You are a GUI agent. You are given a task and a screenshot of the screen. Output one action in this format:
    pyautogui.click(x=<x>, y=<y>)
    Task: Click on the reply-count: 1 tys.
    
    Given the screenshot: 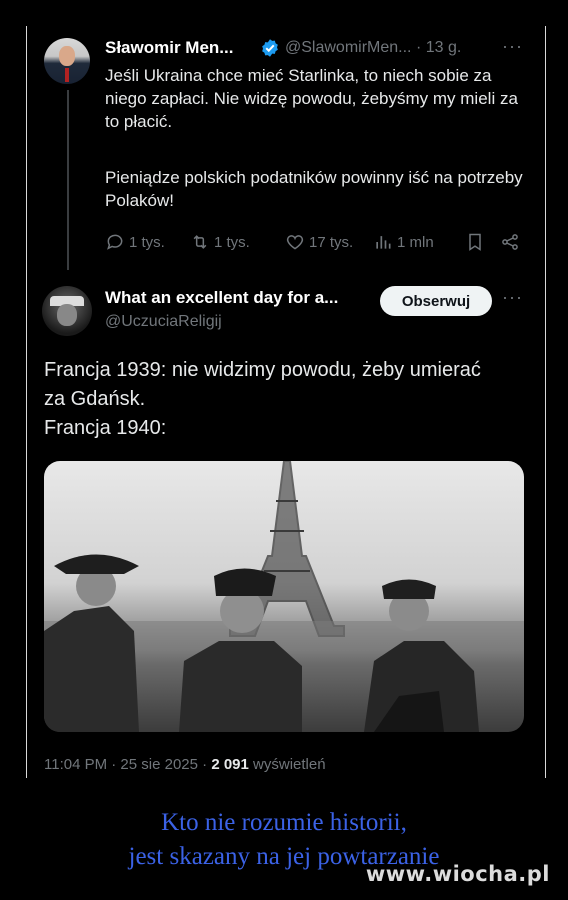 What is the action you would take?
    pyautogui.click(x=147, y=242)
    